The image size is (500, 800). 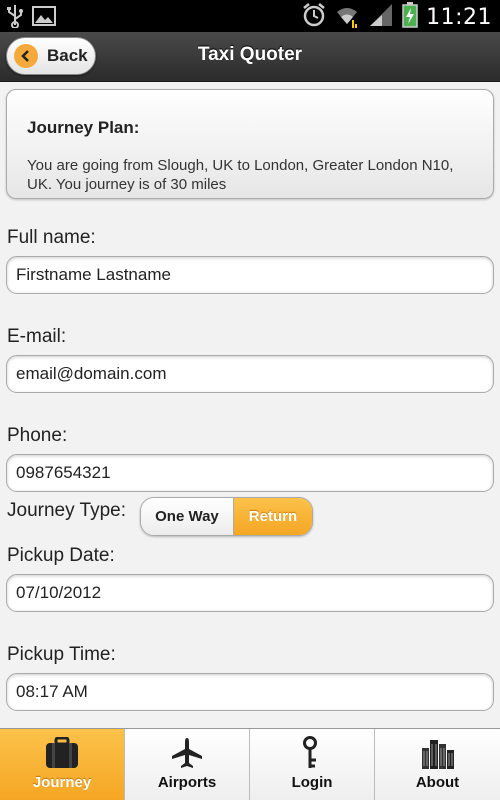 I want to click on full-name-input, so click(x=250, y=275).